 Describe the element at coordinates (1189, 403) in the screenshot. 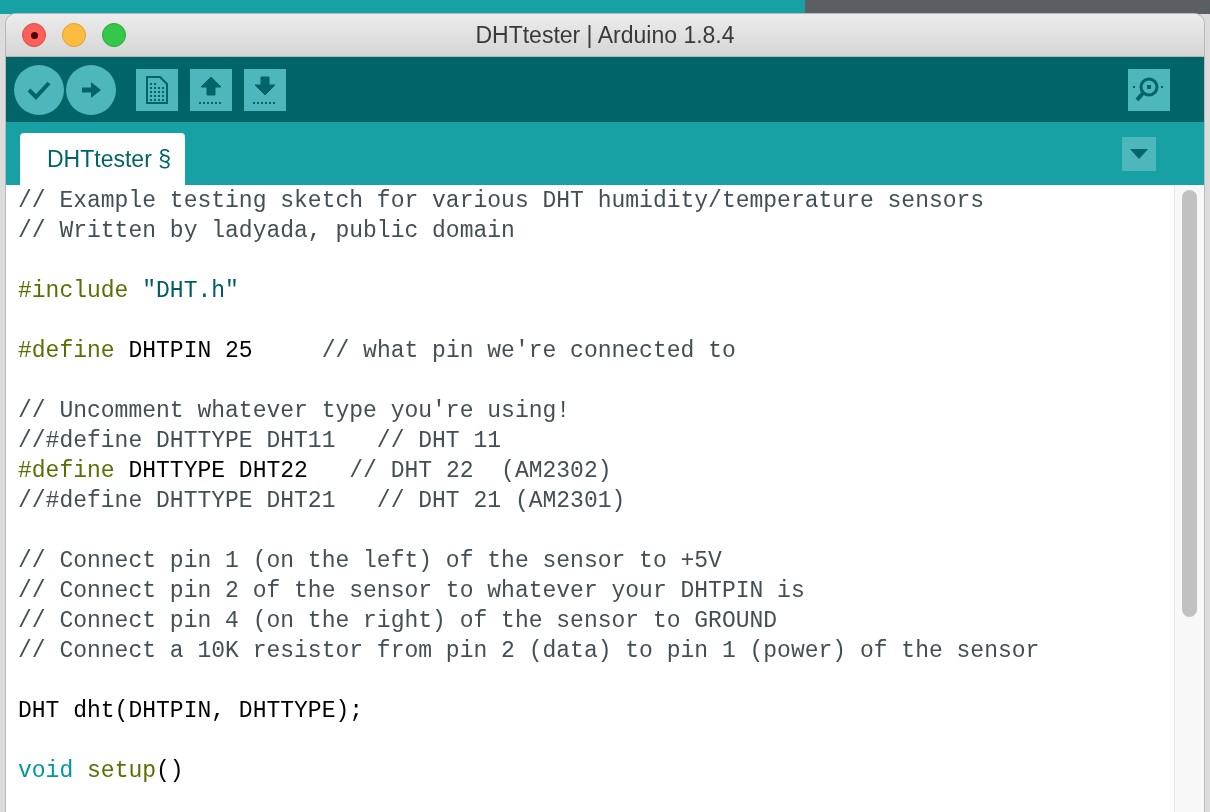

I see `scrollbar-thumb` at that location.